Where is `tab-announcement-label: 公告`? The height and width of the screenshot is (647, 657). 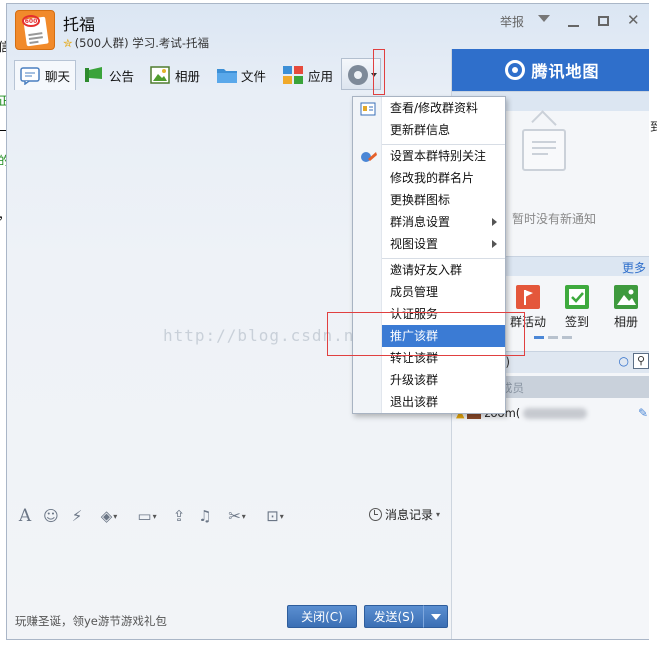
tab-announcement-label: 公告 is located at coordinates (122, 76).